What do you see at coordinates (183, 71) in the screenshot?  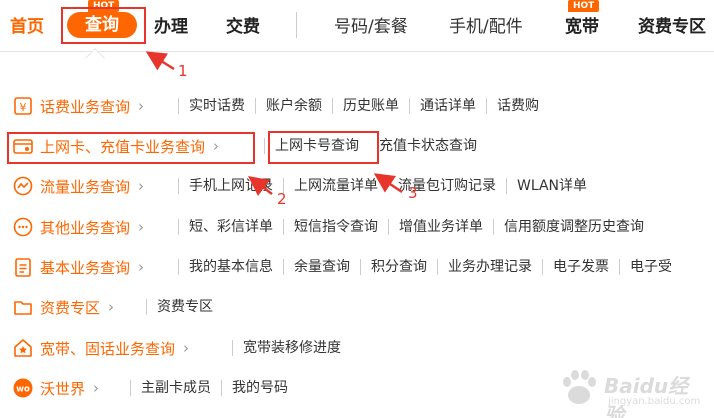 I see `annotation-label-1: 1` at bounding box center [183, 71].